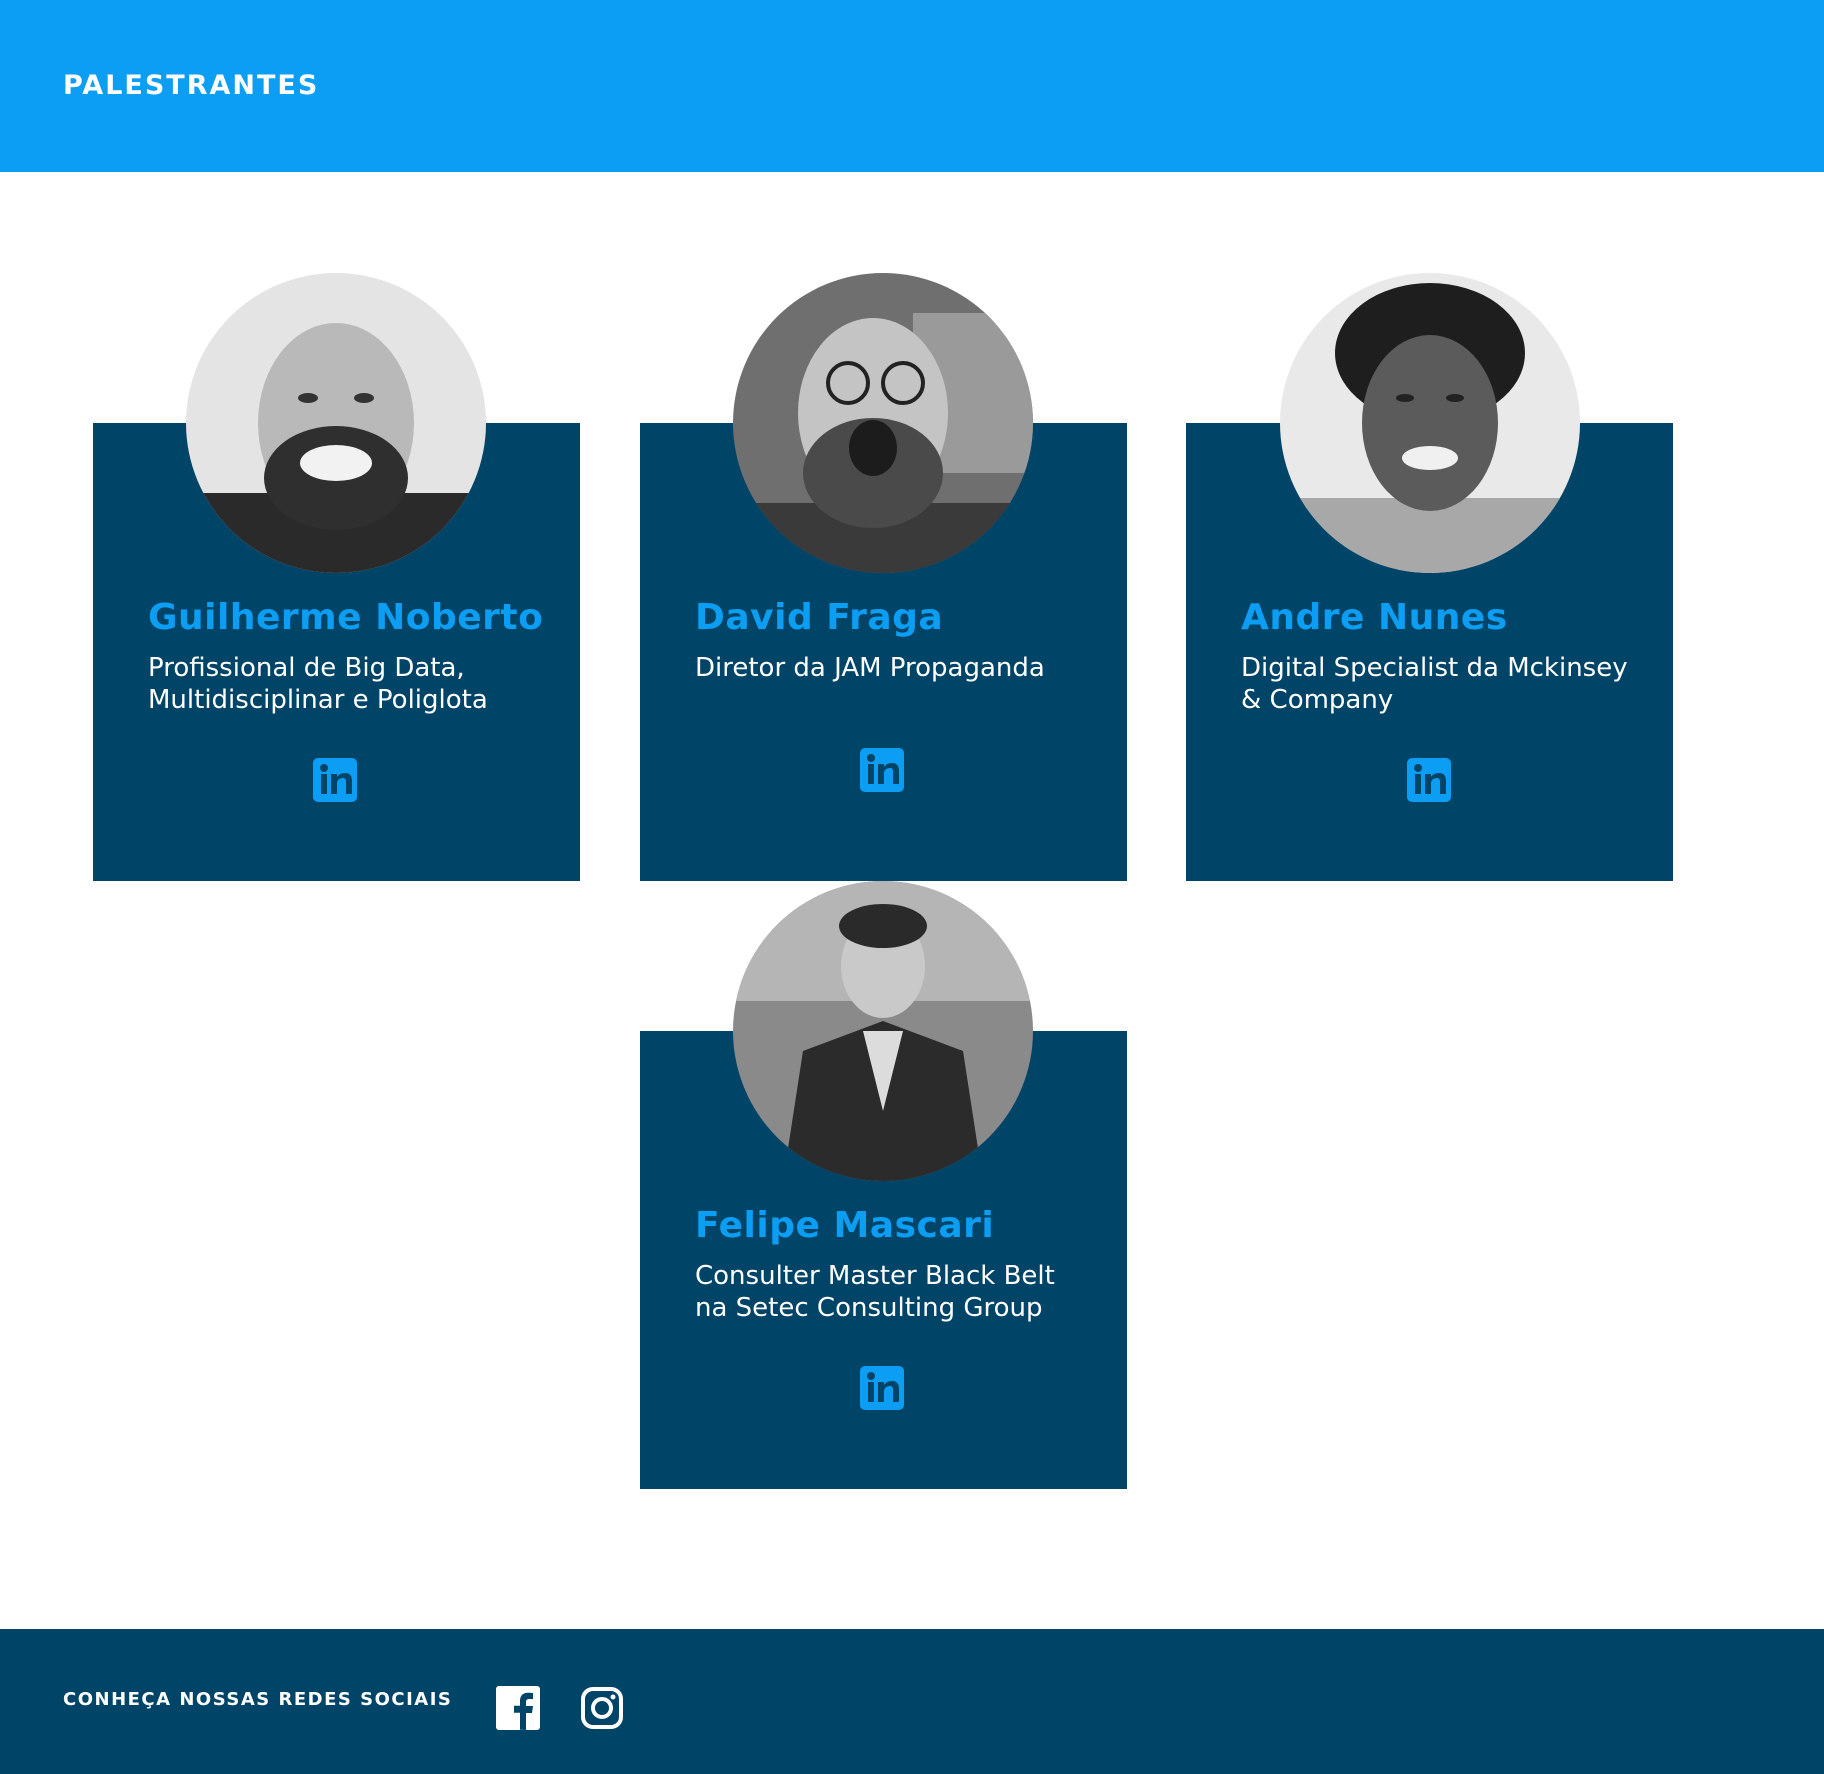 This screenshot has width=1824, height=1774. I want to click on instagram-icon, so click(602, 1708).